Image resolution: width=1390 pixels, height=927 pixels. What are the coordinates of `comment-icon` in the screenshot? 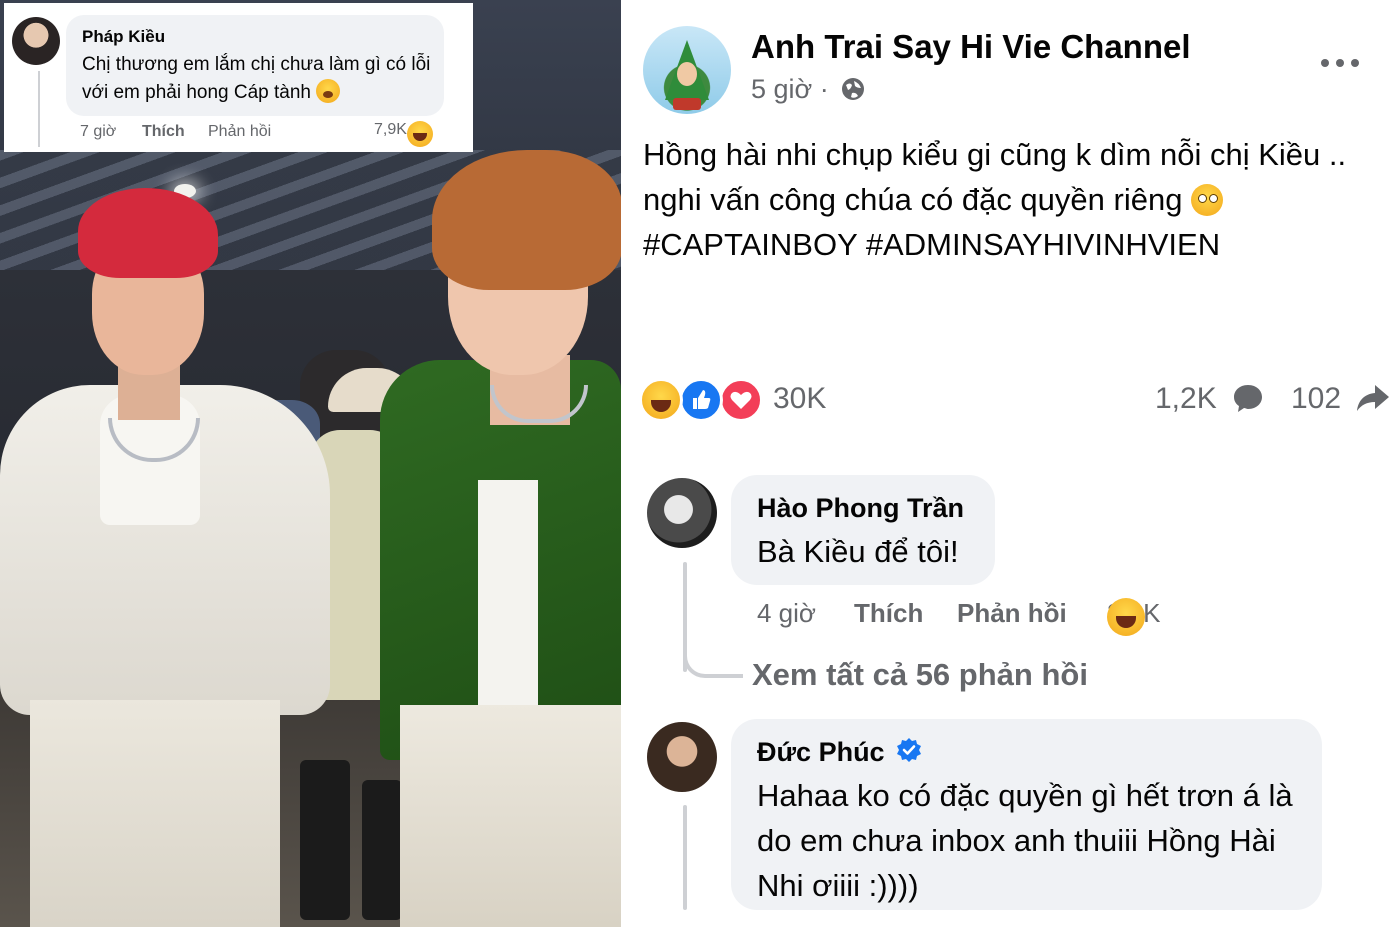 It's located at (1248, 398).